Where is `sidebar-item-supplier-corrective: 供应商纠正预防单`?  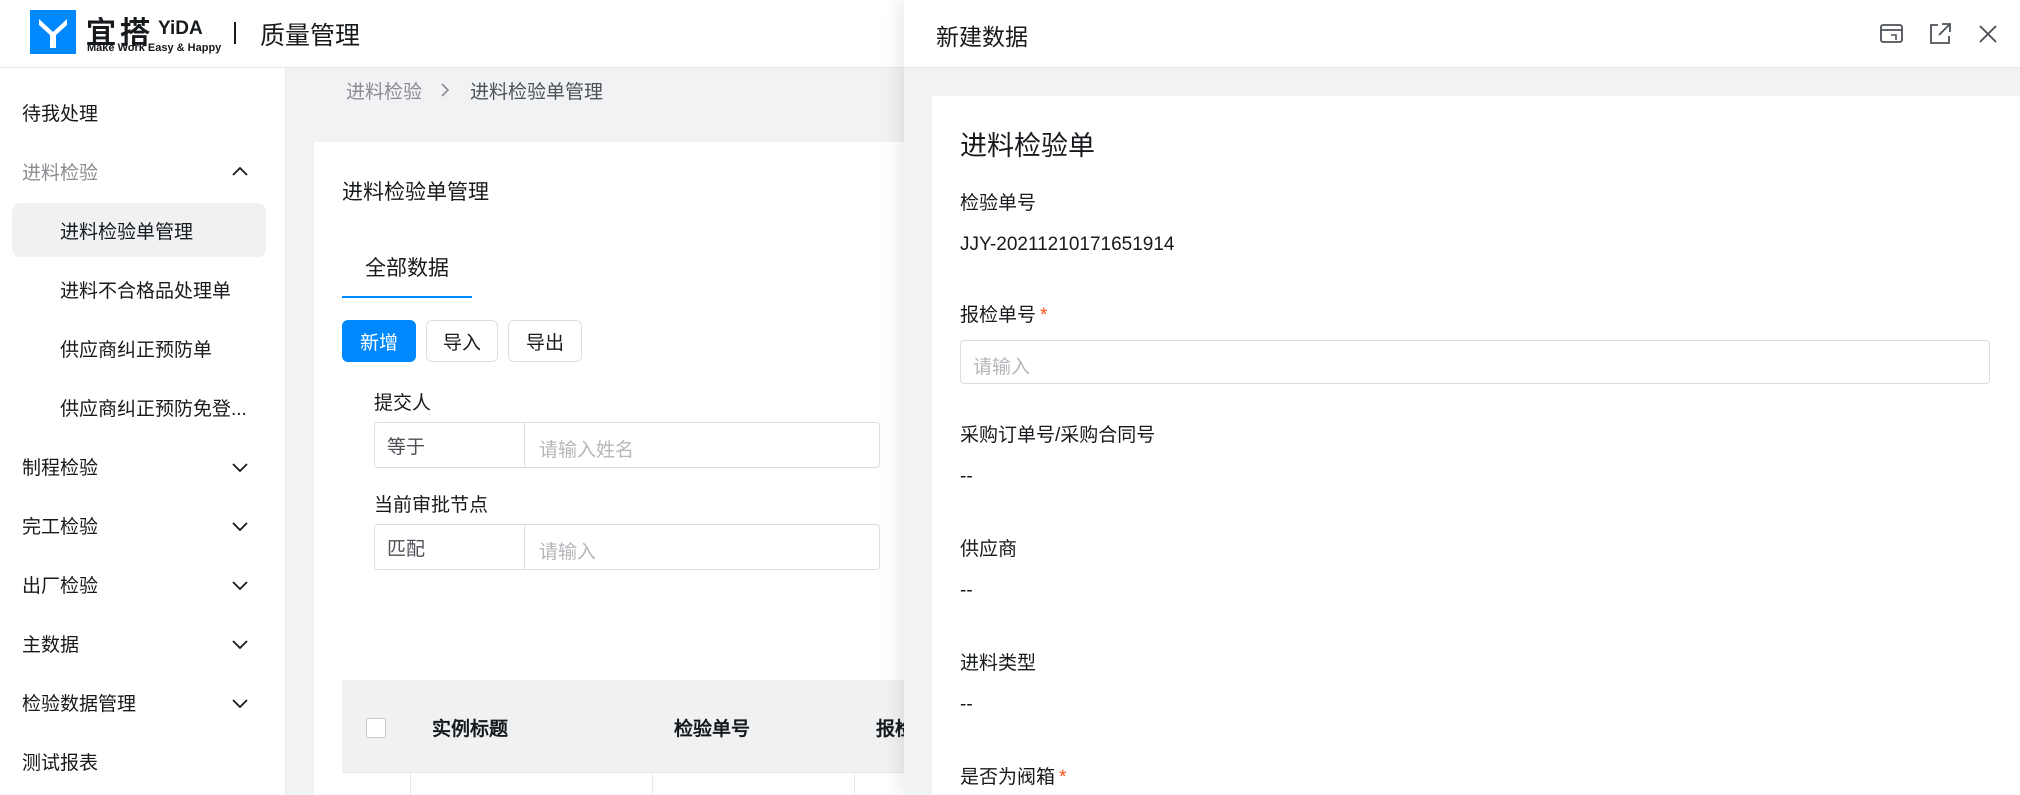
sidebar-item-supplier-corrective: 供应商纠正预防单 is located at coordinates (143, 348).